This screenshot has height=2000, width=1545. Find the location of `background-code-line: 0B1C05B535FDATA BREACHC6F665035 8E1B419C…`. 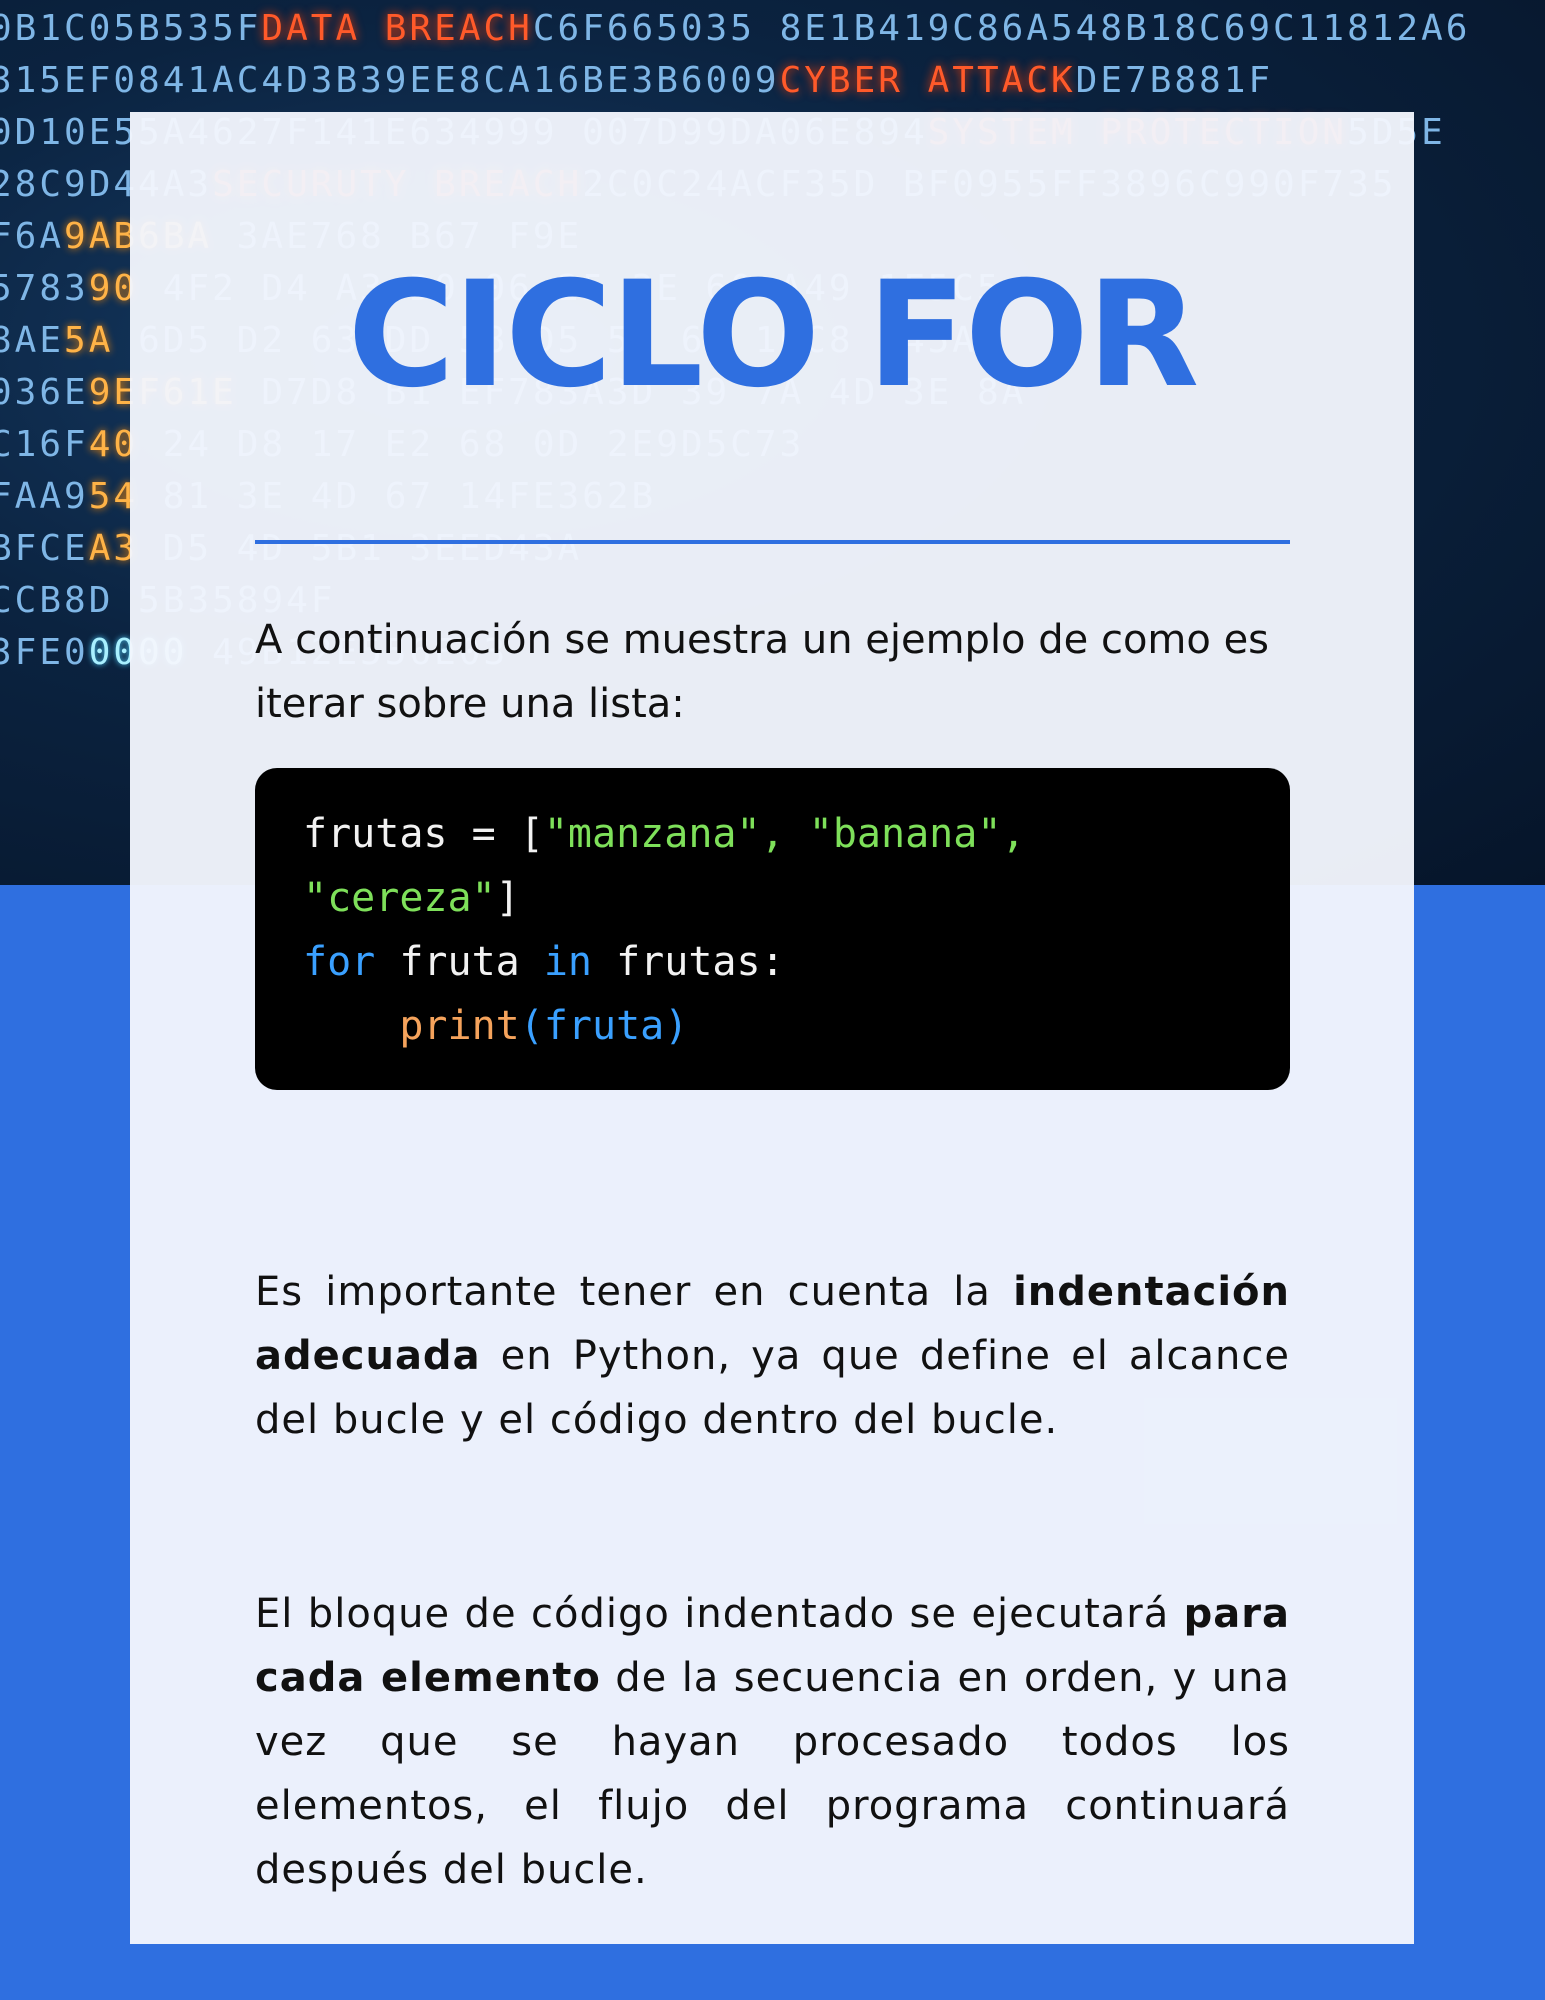

background-code-line: 0B1C05B535FDATA BREACHC6F665035 8E1B419C… is located at coordinates (735, 28).